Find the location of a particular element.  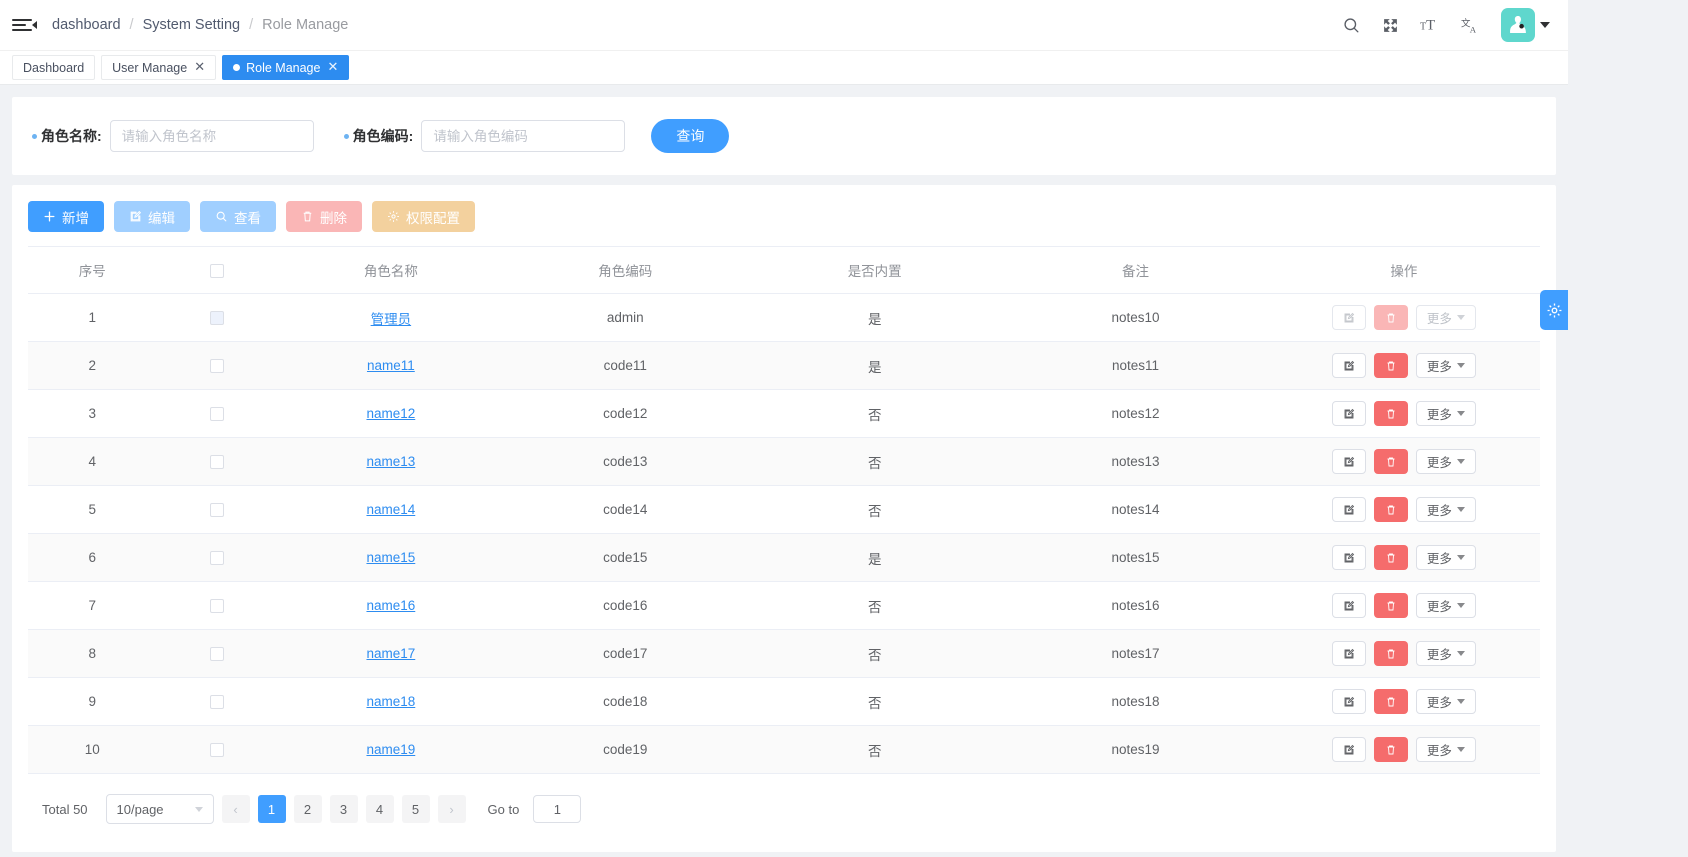

role-name-link: name11 is located at coordinates (391, 365).